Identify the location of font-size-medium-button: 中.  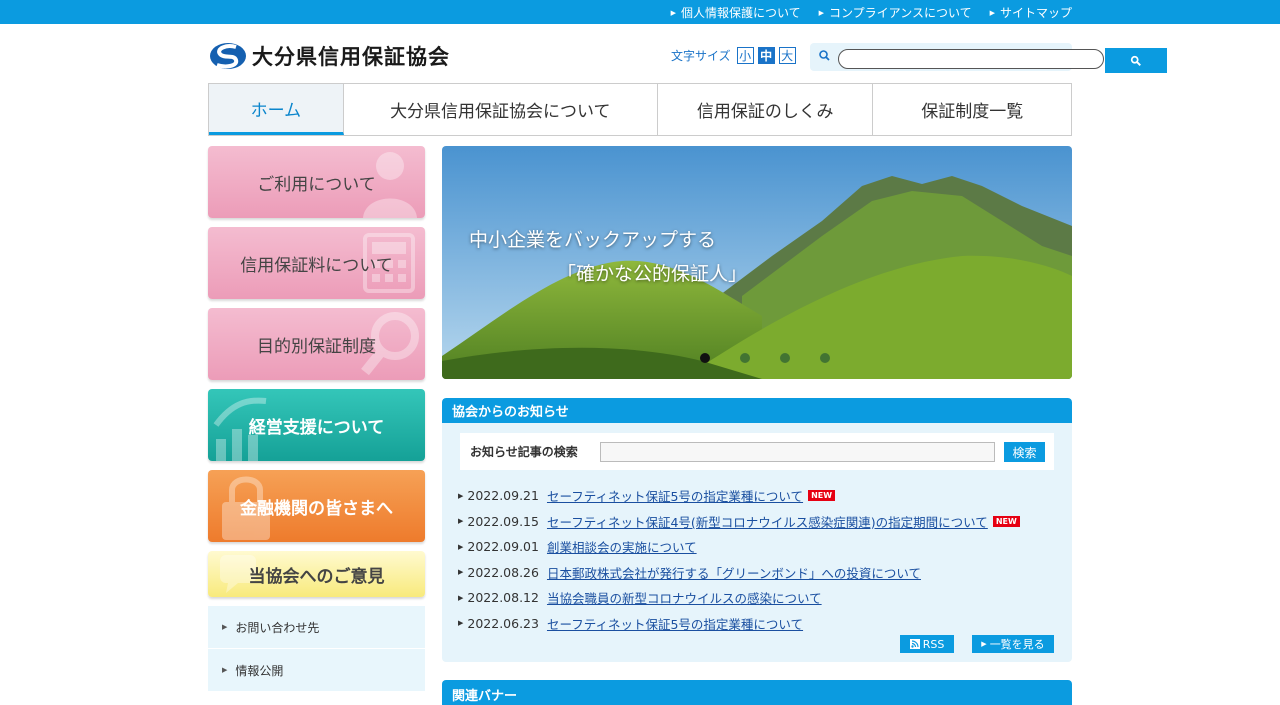
(766, 55).